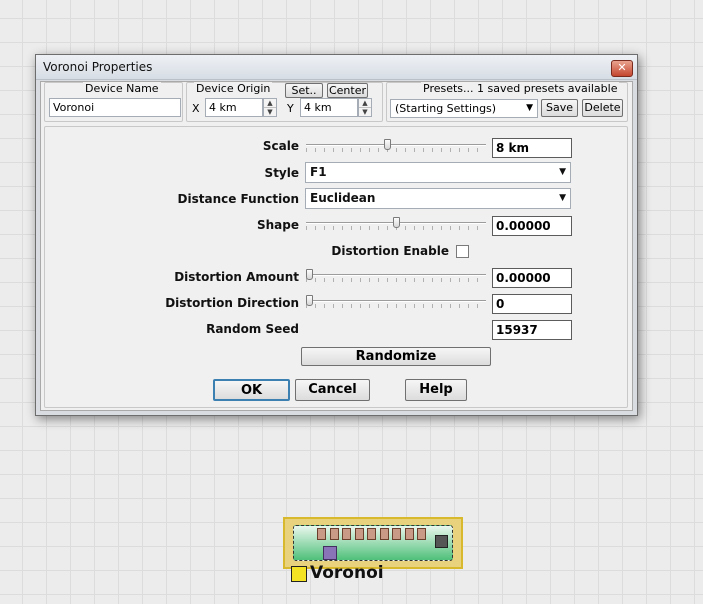 This screenshot has width=703, height=604. I want to click on center-origin-button: Center, so click(347, 90).